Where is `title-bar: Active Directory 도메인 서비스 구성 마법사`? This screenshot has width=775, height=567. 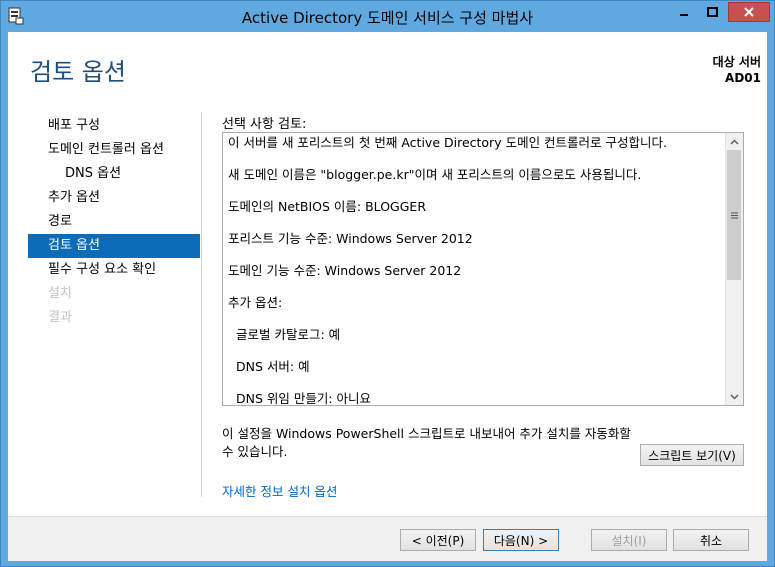
title-bar: Active Directory 도메인 서비스 구성 마법사 is located at coordinates (387, 16).